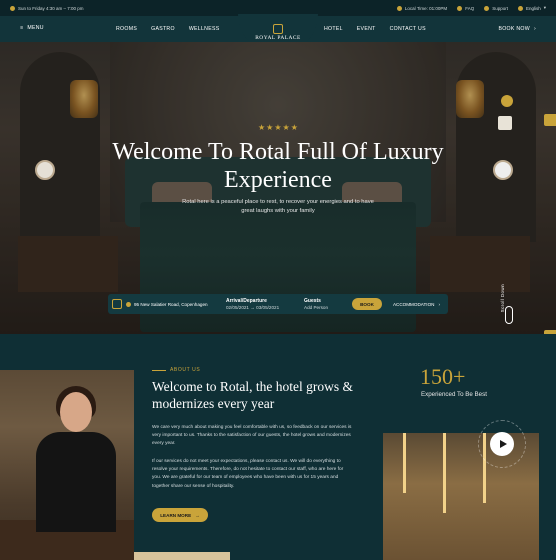  What do you see at coordinates (443, 376) in the screenshot?
I see `experience-counter: 150+` at bounding box center [443, 376].